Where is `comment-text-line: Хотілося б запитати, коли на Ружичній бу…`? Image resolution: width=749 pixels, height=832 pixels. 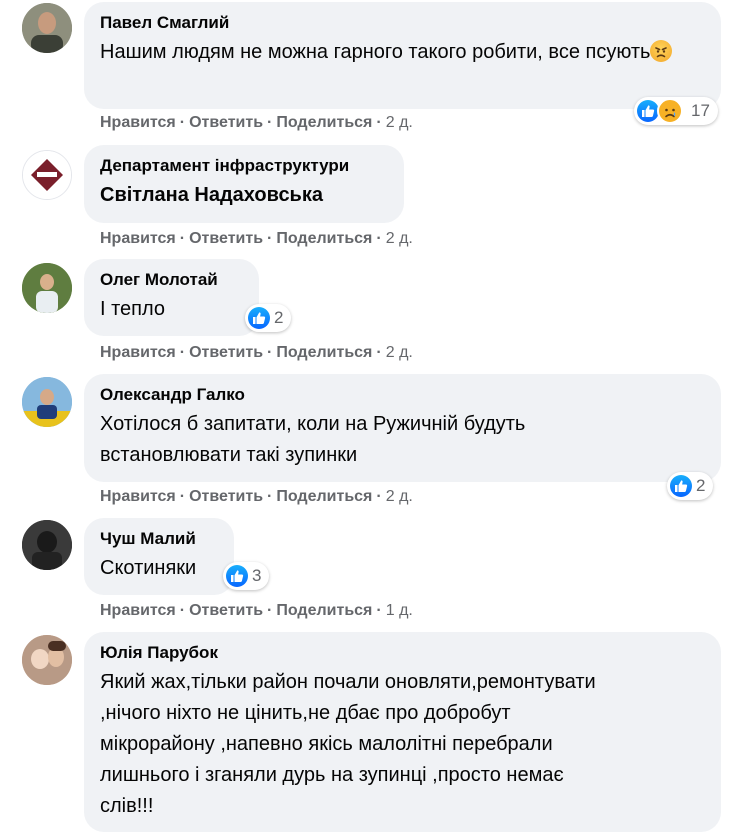 comment-text-line: Хотілося б запитати, коли на Ружичній бу… is located at coordinates (313, 424).